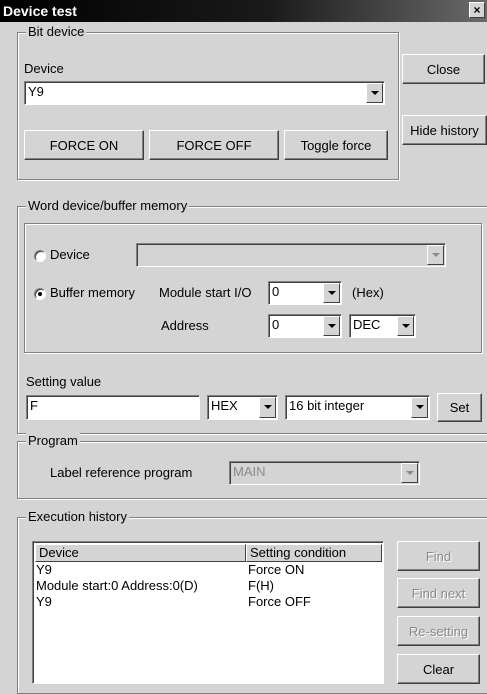 The image size is (487, 694). I want to click on radix-combo: HEX, so click(242, 407).